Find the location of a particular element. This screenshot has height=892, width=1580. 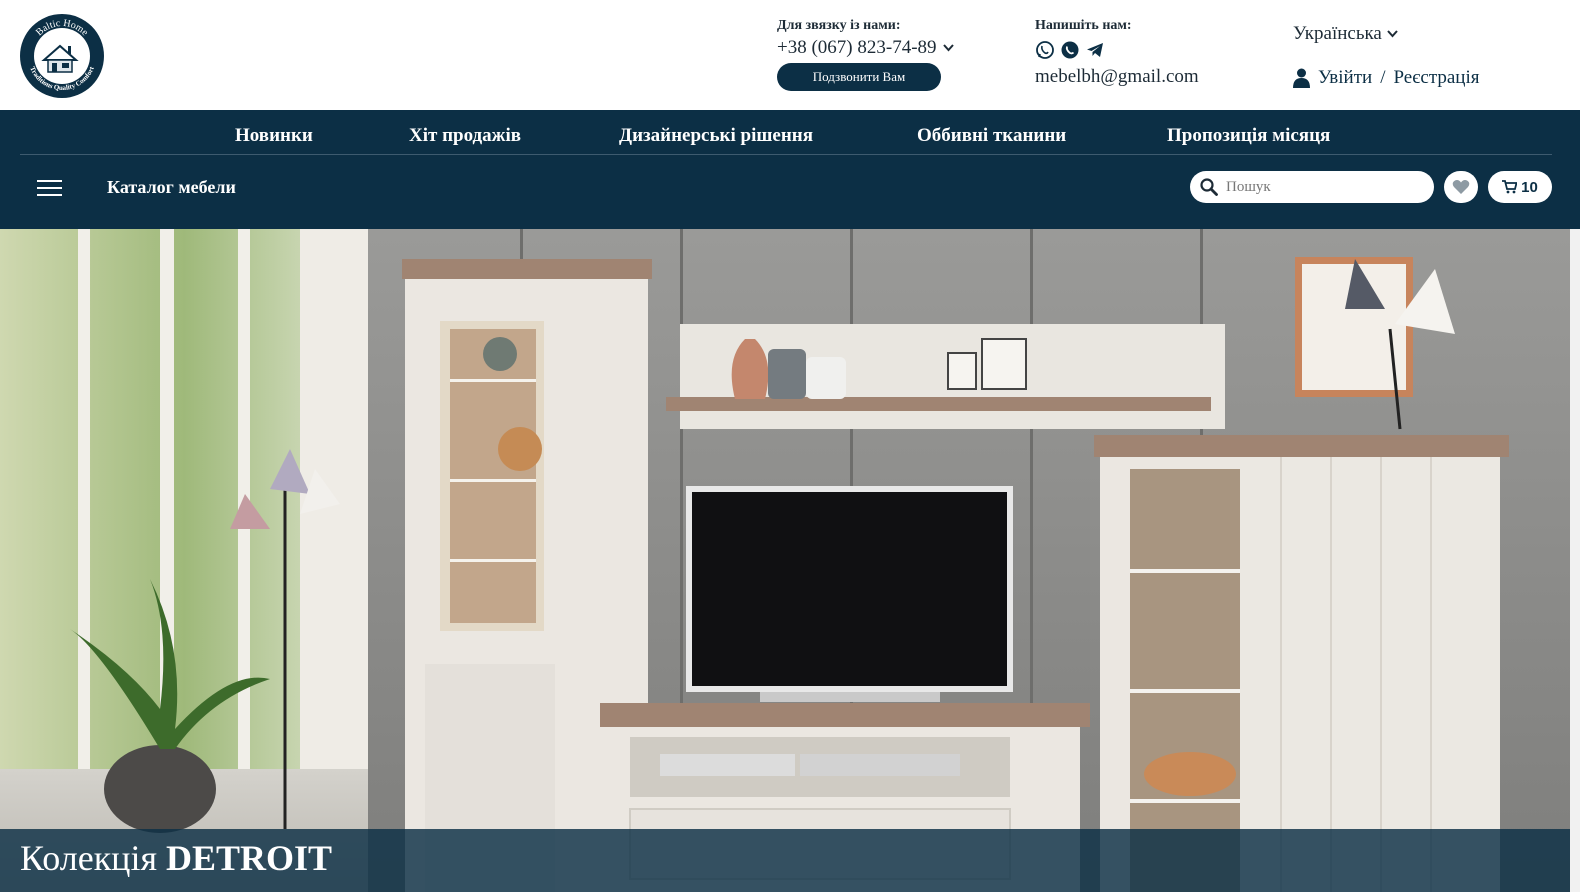

email-link: mebelbh@gmail.com is located at coordinates (1117, 77).